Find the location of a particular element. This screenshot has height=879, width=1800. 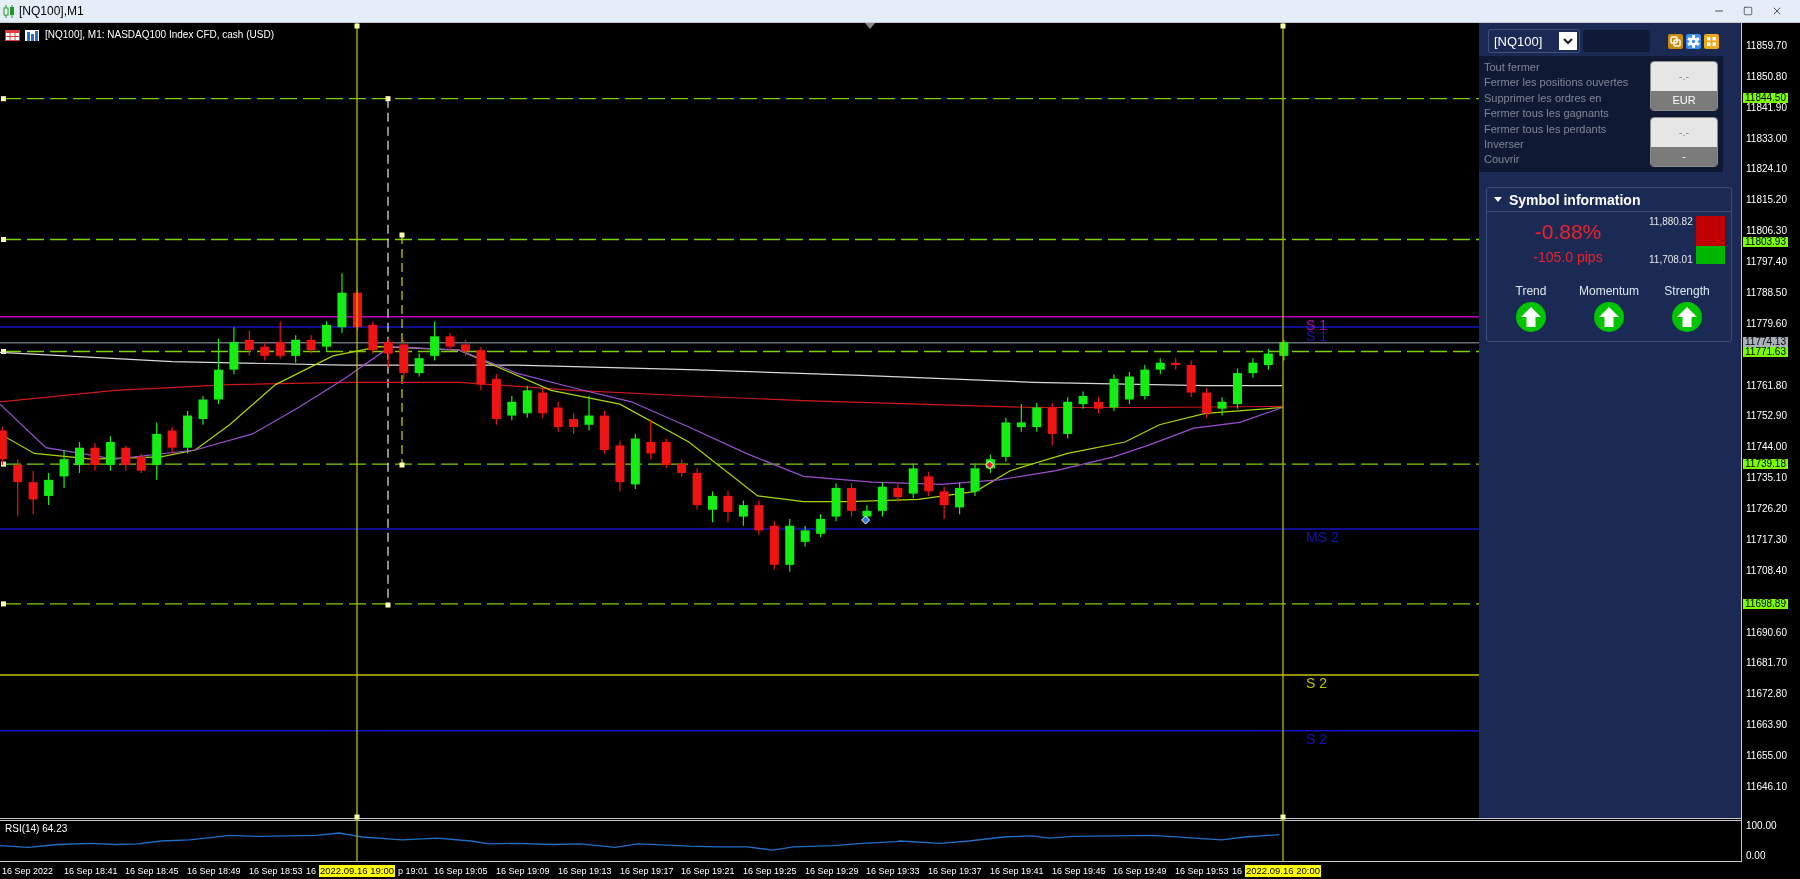

grid-icon is located at coordinates (1711, 41).